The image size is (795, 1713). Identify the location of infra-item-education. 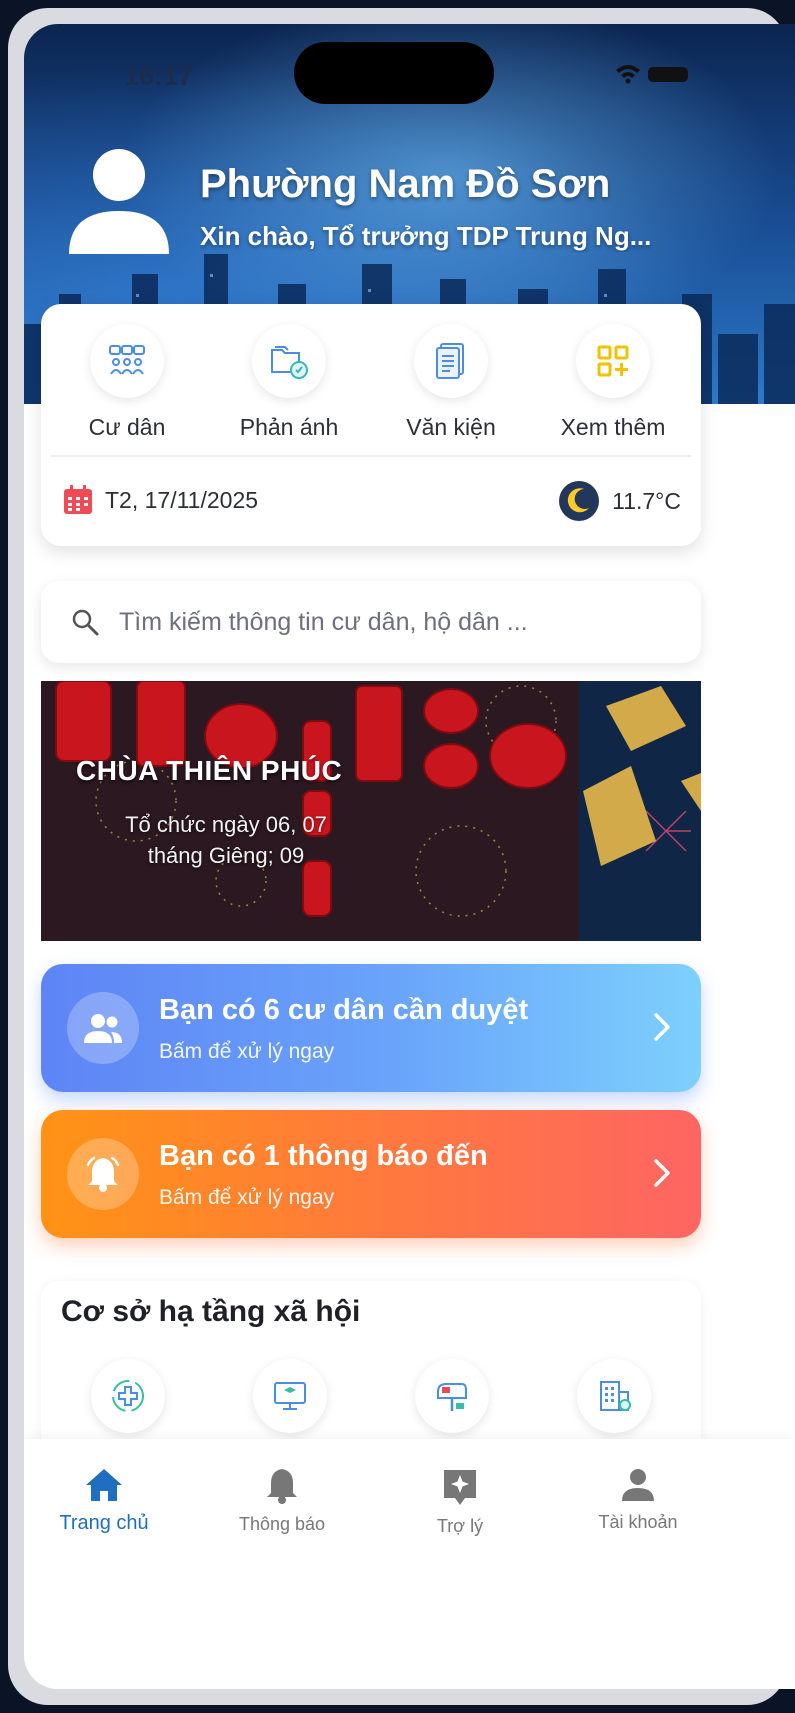
(290, 1396).